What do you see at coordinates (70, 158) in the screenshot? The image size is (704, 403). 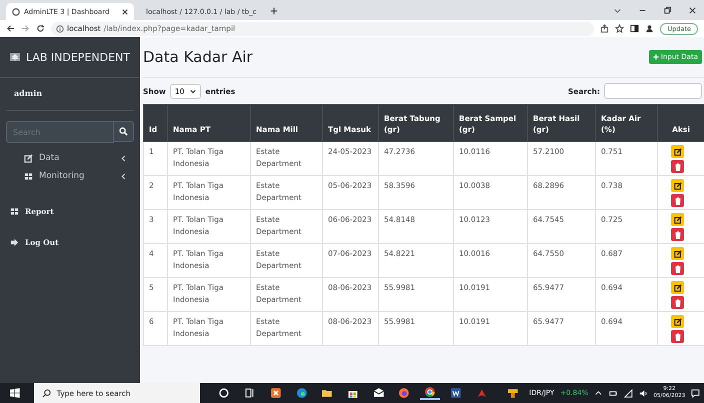 I see `menu-item: Data` at bounding box center [70, 158].